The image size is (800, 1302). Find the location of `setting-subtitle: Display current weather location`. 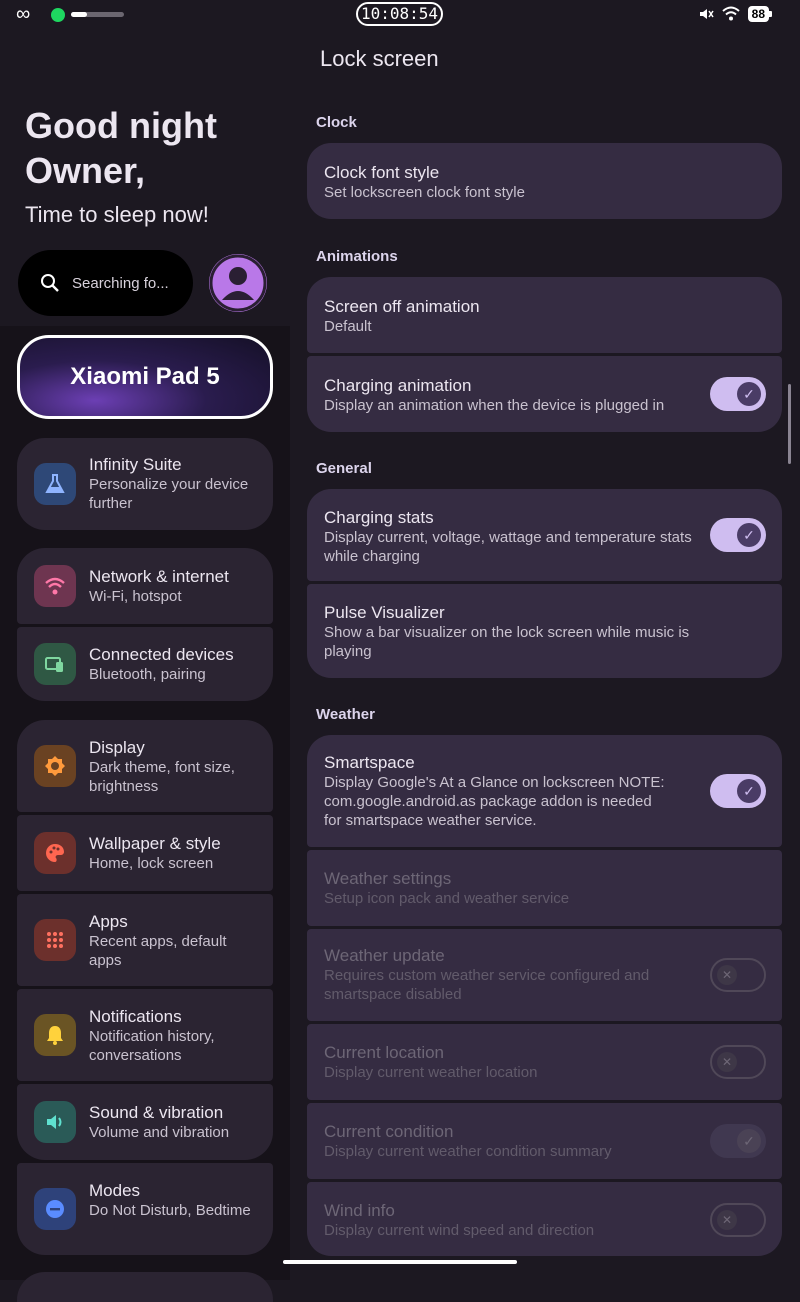

setting-subtitle: Display current weather location is located at coordinates (431, 1072).